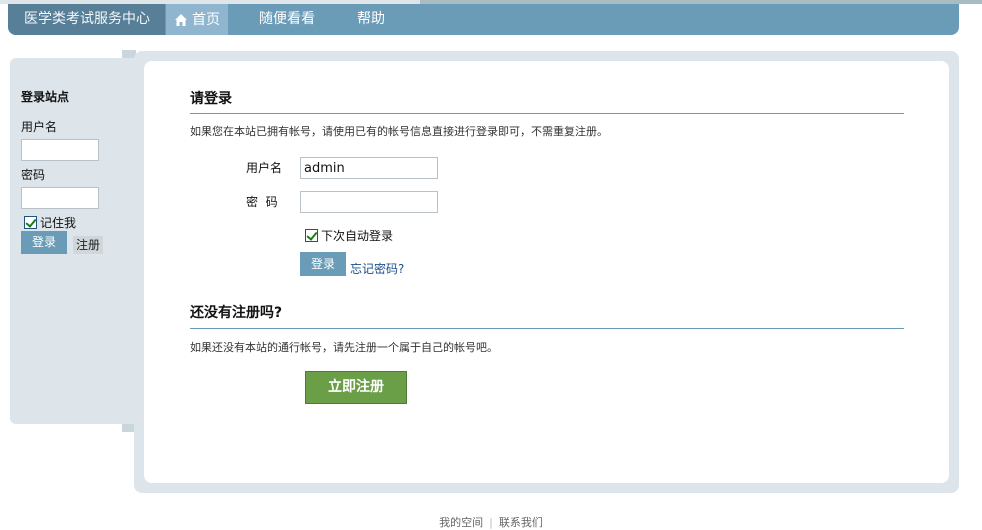 This screenshot has height=530, width=982. I want to click on forgot-password-link: 忘记密码?, so click(377, 268).